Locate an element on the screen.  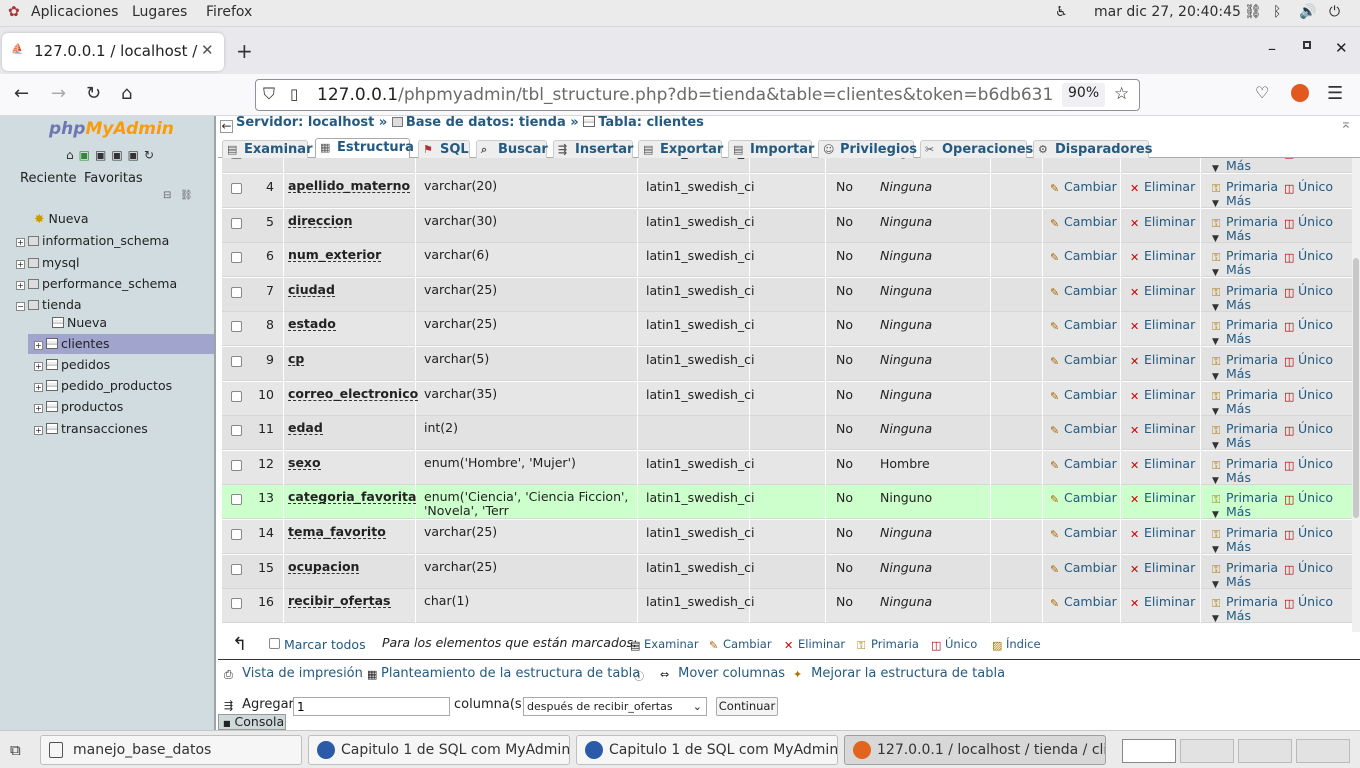
breadcrumb-table: Tabla: clientes is located at coordinates (651, 122).